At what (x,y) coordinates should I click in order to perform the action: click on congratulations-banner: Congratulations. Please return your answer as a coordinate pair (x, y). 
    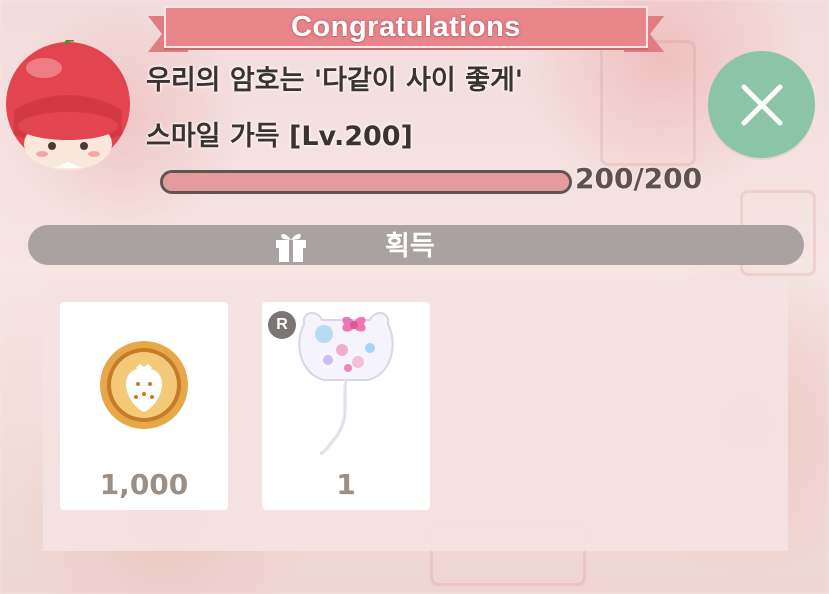
    Looking at the image, I should click on (400, 29).